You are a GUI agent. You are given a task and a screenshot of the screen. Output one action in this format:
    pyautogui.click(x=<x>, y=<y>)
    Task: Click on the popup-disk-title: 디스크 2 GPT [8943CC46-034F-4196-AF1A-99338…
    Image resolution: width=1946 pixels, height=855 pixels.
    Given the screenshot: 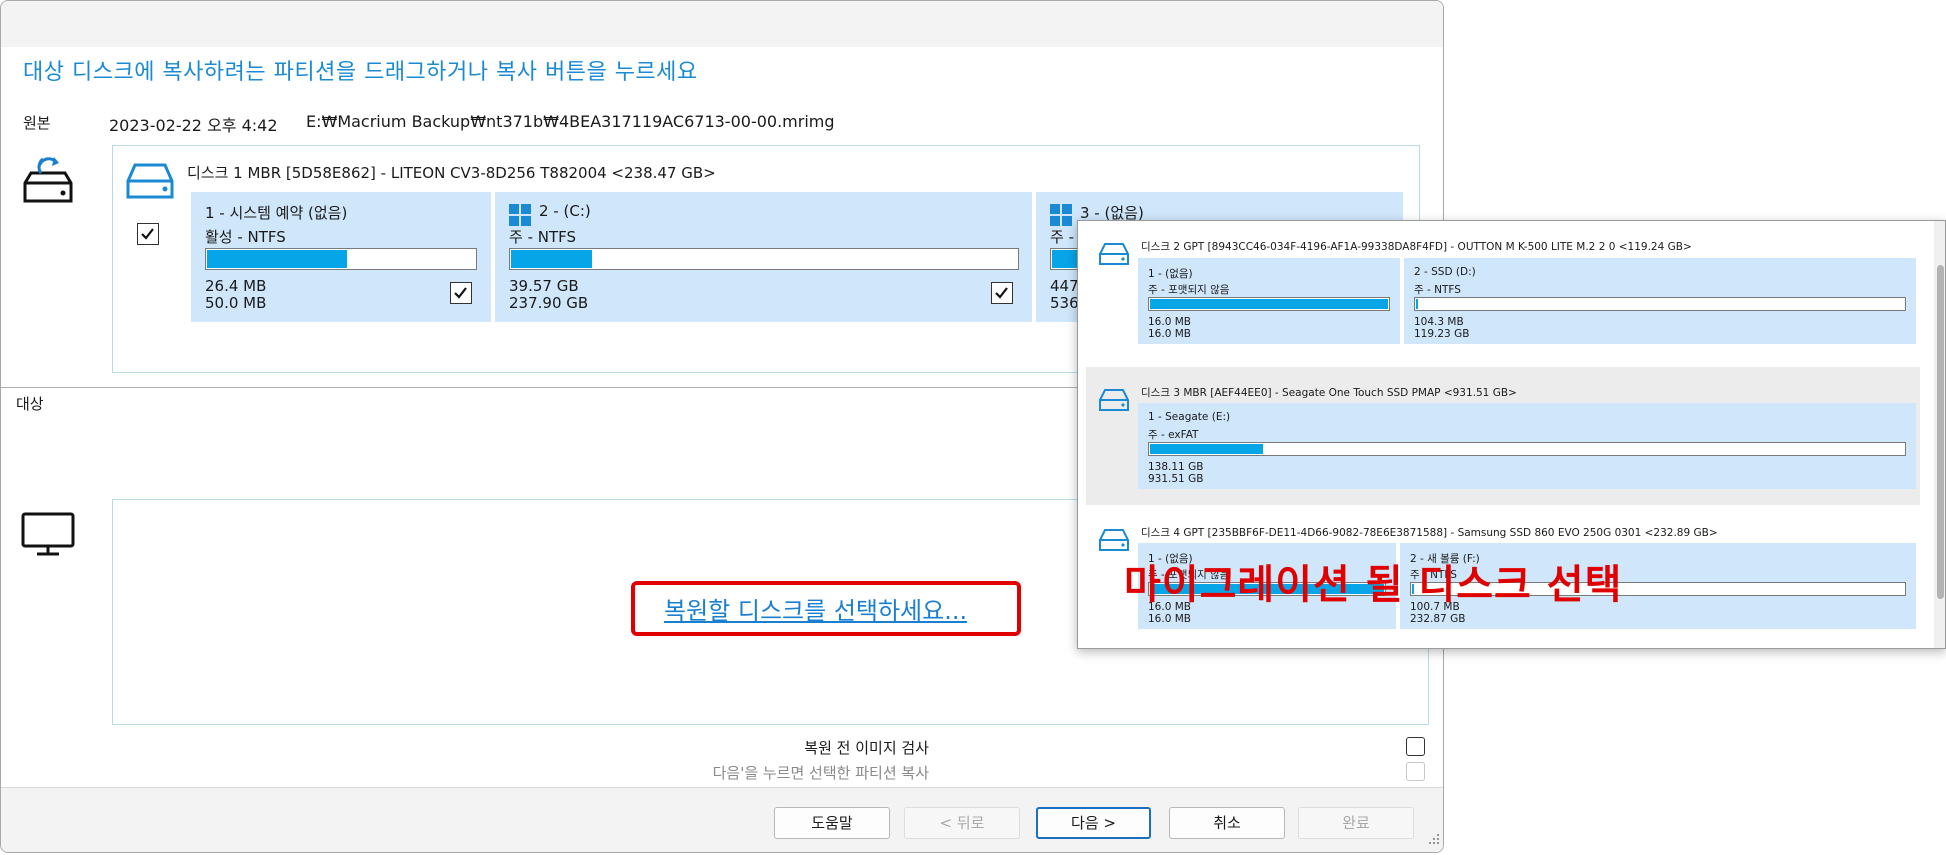 What is the action you would take?
    pyautogui.click(x=1416, y=247)
    